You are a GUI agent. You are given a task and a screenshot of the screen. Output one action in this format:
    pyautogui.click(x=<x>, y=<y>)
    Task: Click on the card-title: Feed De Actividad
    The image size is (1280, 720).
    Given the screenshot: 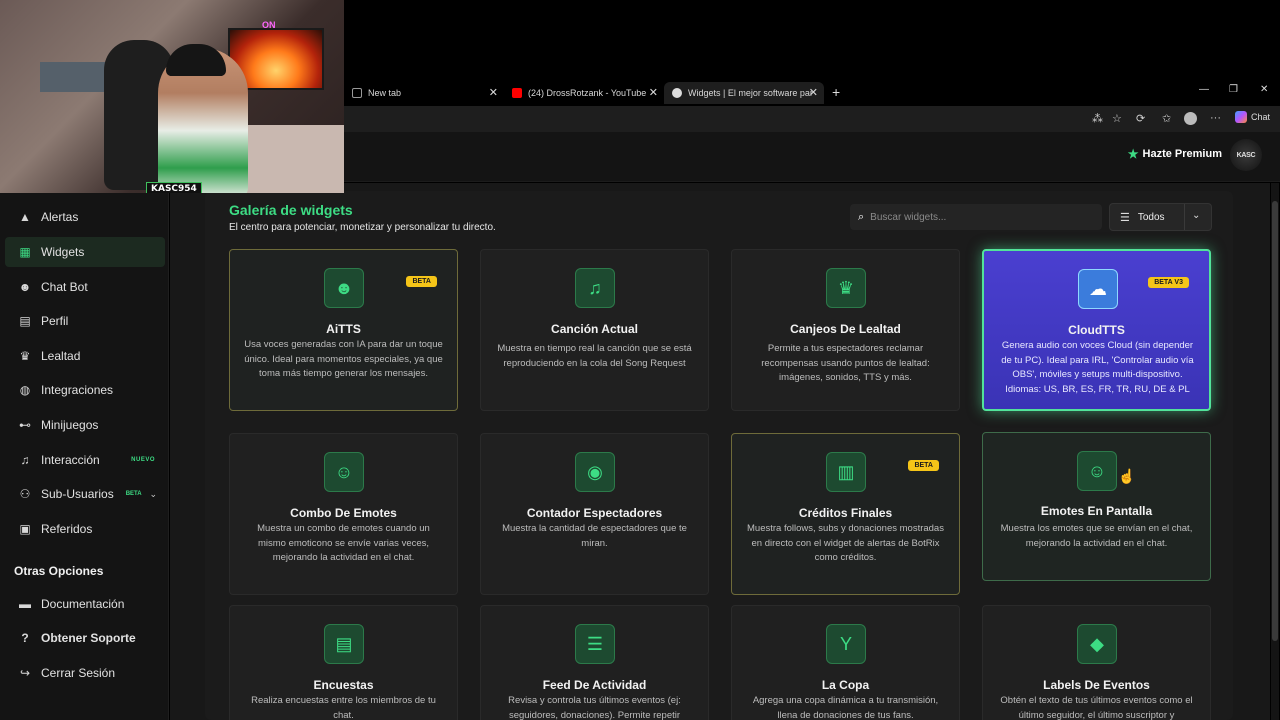 What is the action you would take?
    pyautogui.click(x=594, y=685)
    